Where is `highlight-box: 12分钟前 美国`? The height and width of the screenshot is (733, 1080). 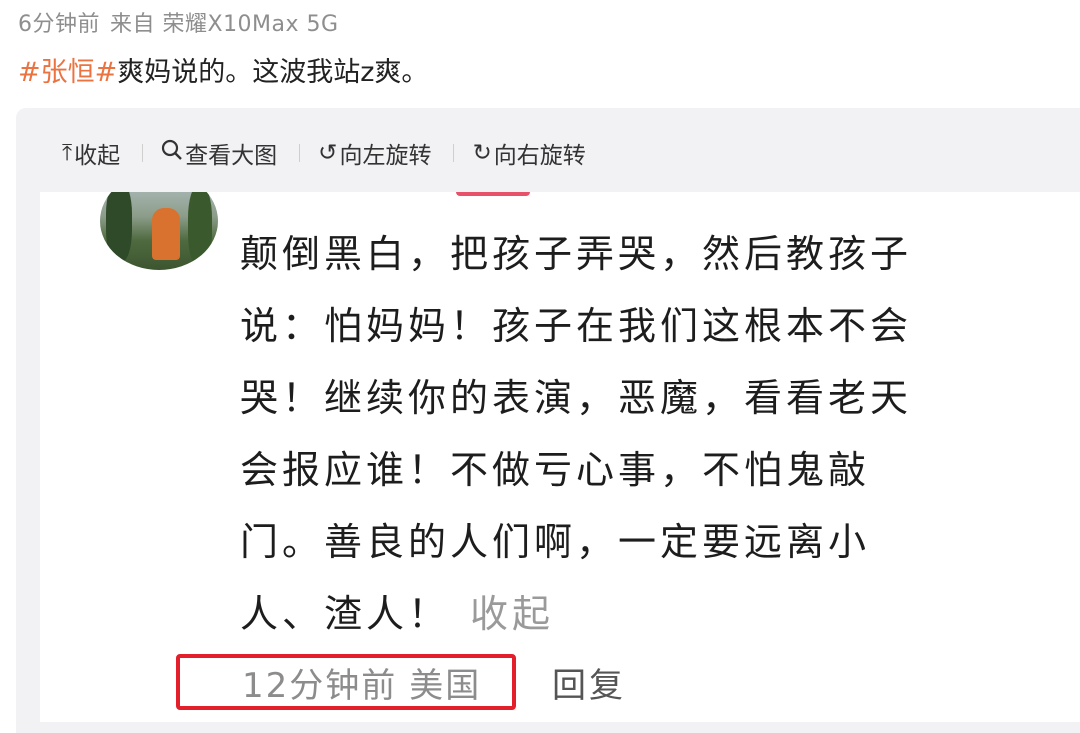
highlight-box: 12分钟前 美国 is located at coordinates (346, 682).